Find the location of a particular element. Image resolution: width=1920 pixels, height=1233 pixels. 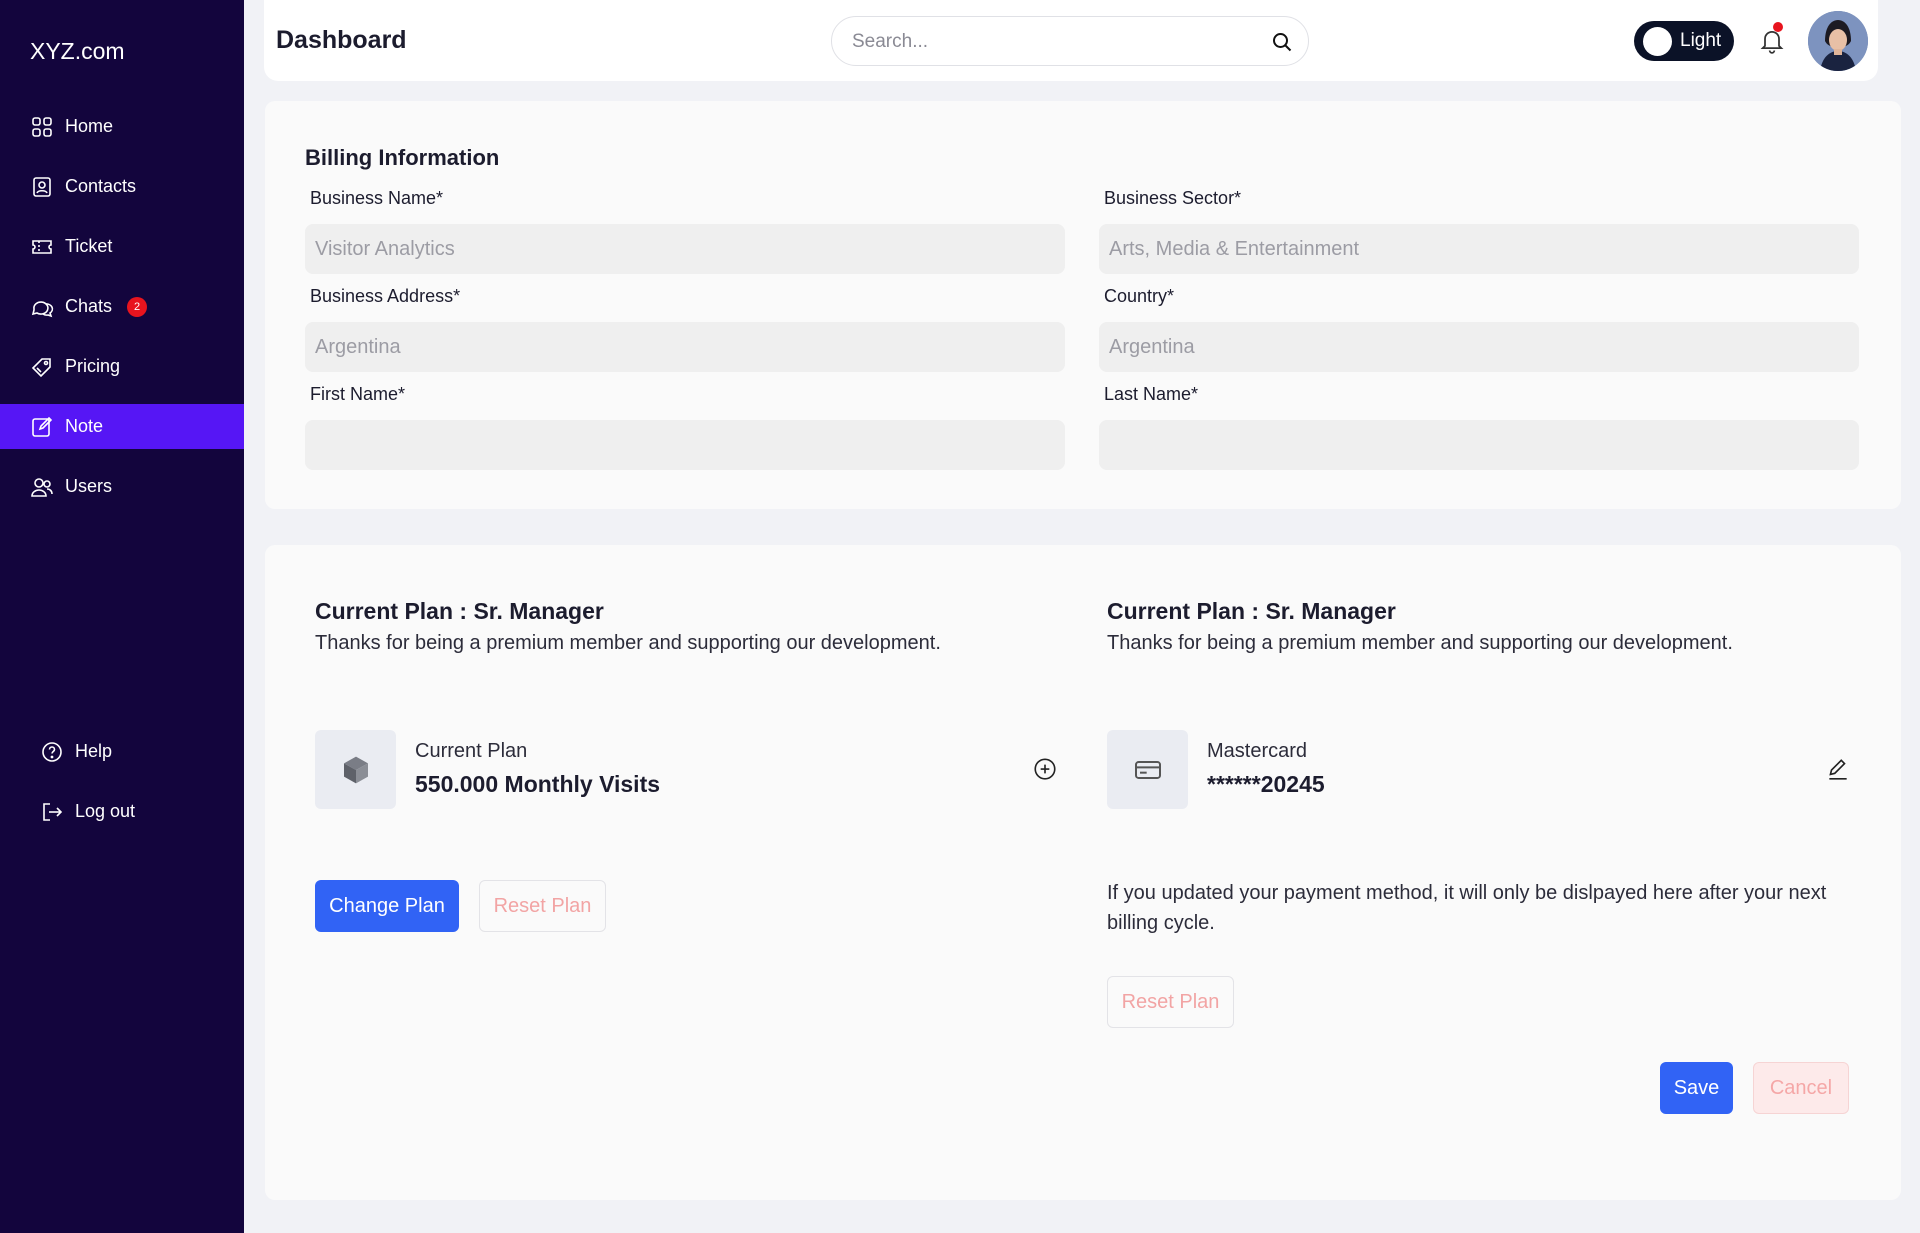

brand-logo: XYZ.com is located at coordinates (77, 51).